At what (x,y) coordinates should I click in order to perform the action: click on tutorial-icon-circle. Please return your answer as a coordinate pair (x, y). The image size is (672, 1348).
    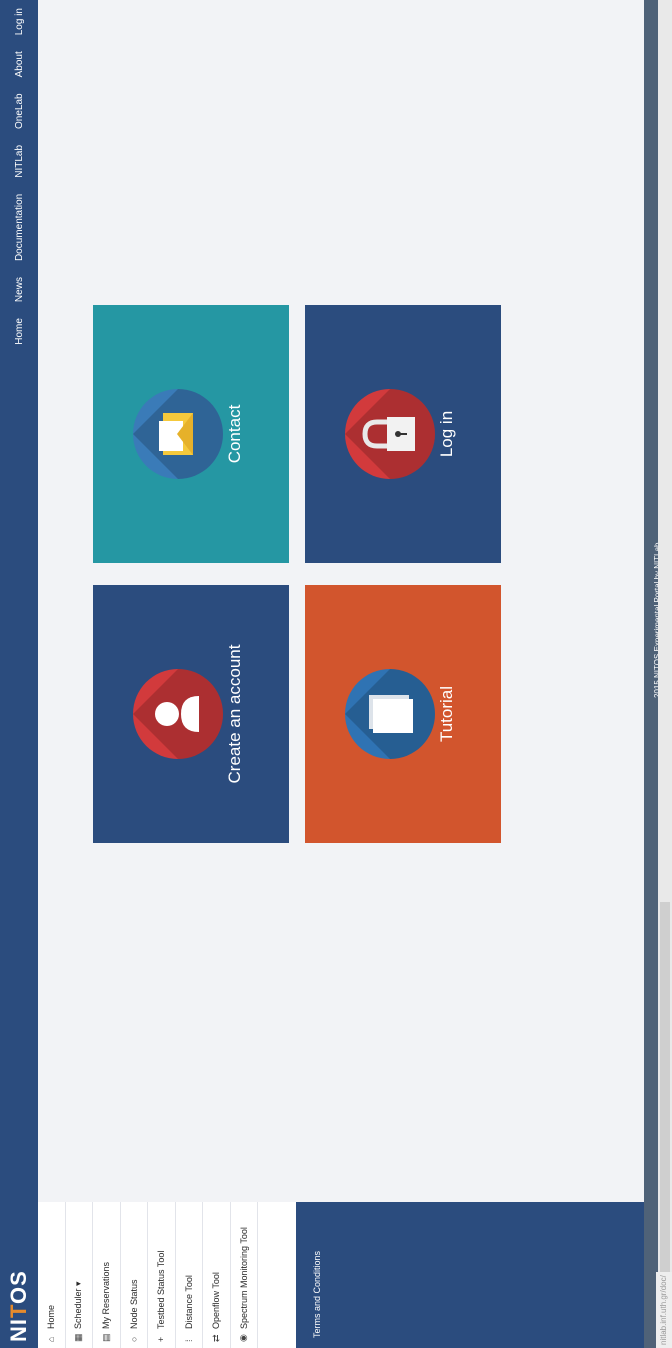
    Looking at the image, I should click on (390, 714).